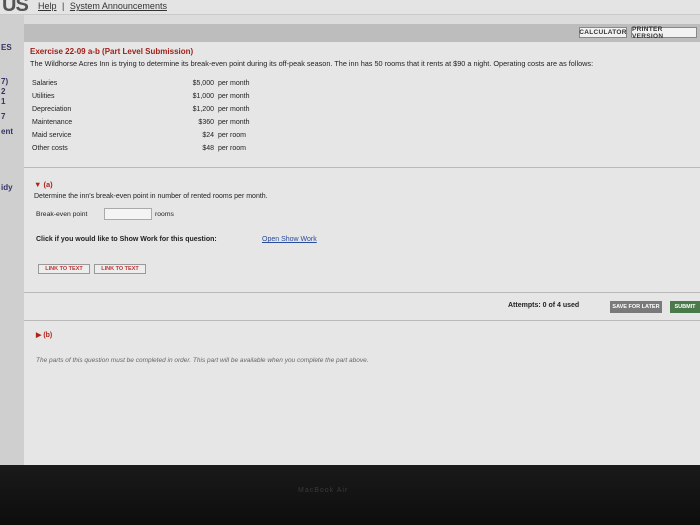 This screenshot has height=525, width=700. What do you see at coordinates (157, 151) in the screenshot?
I see `cost-row: Other costs $48 per room` at bounding box center [157, 151].